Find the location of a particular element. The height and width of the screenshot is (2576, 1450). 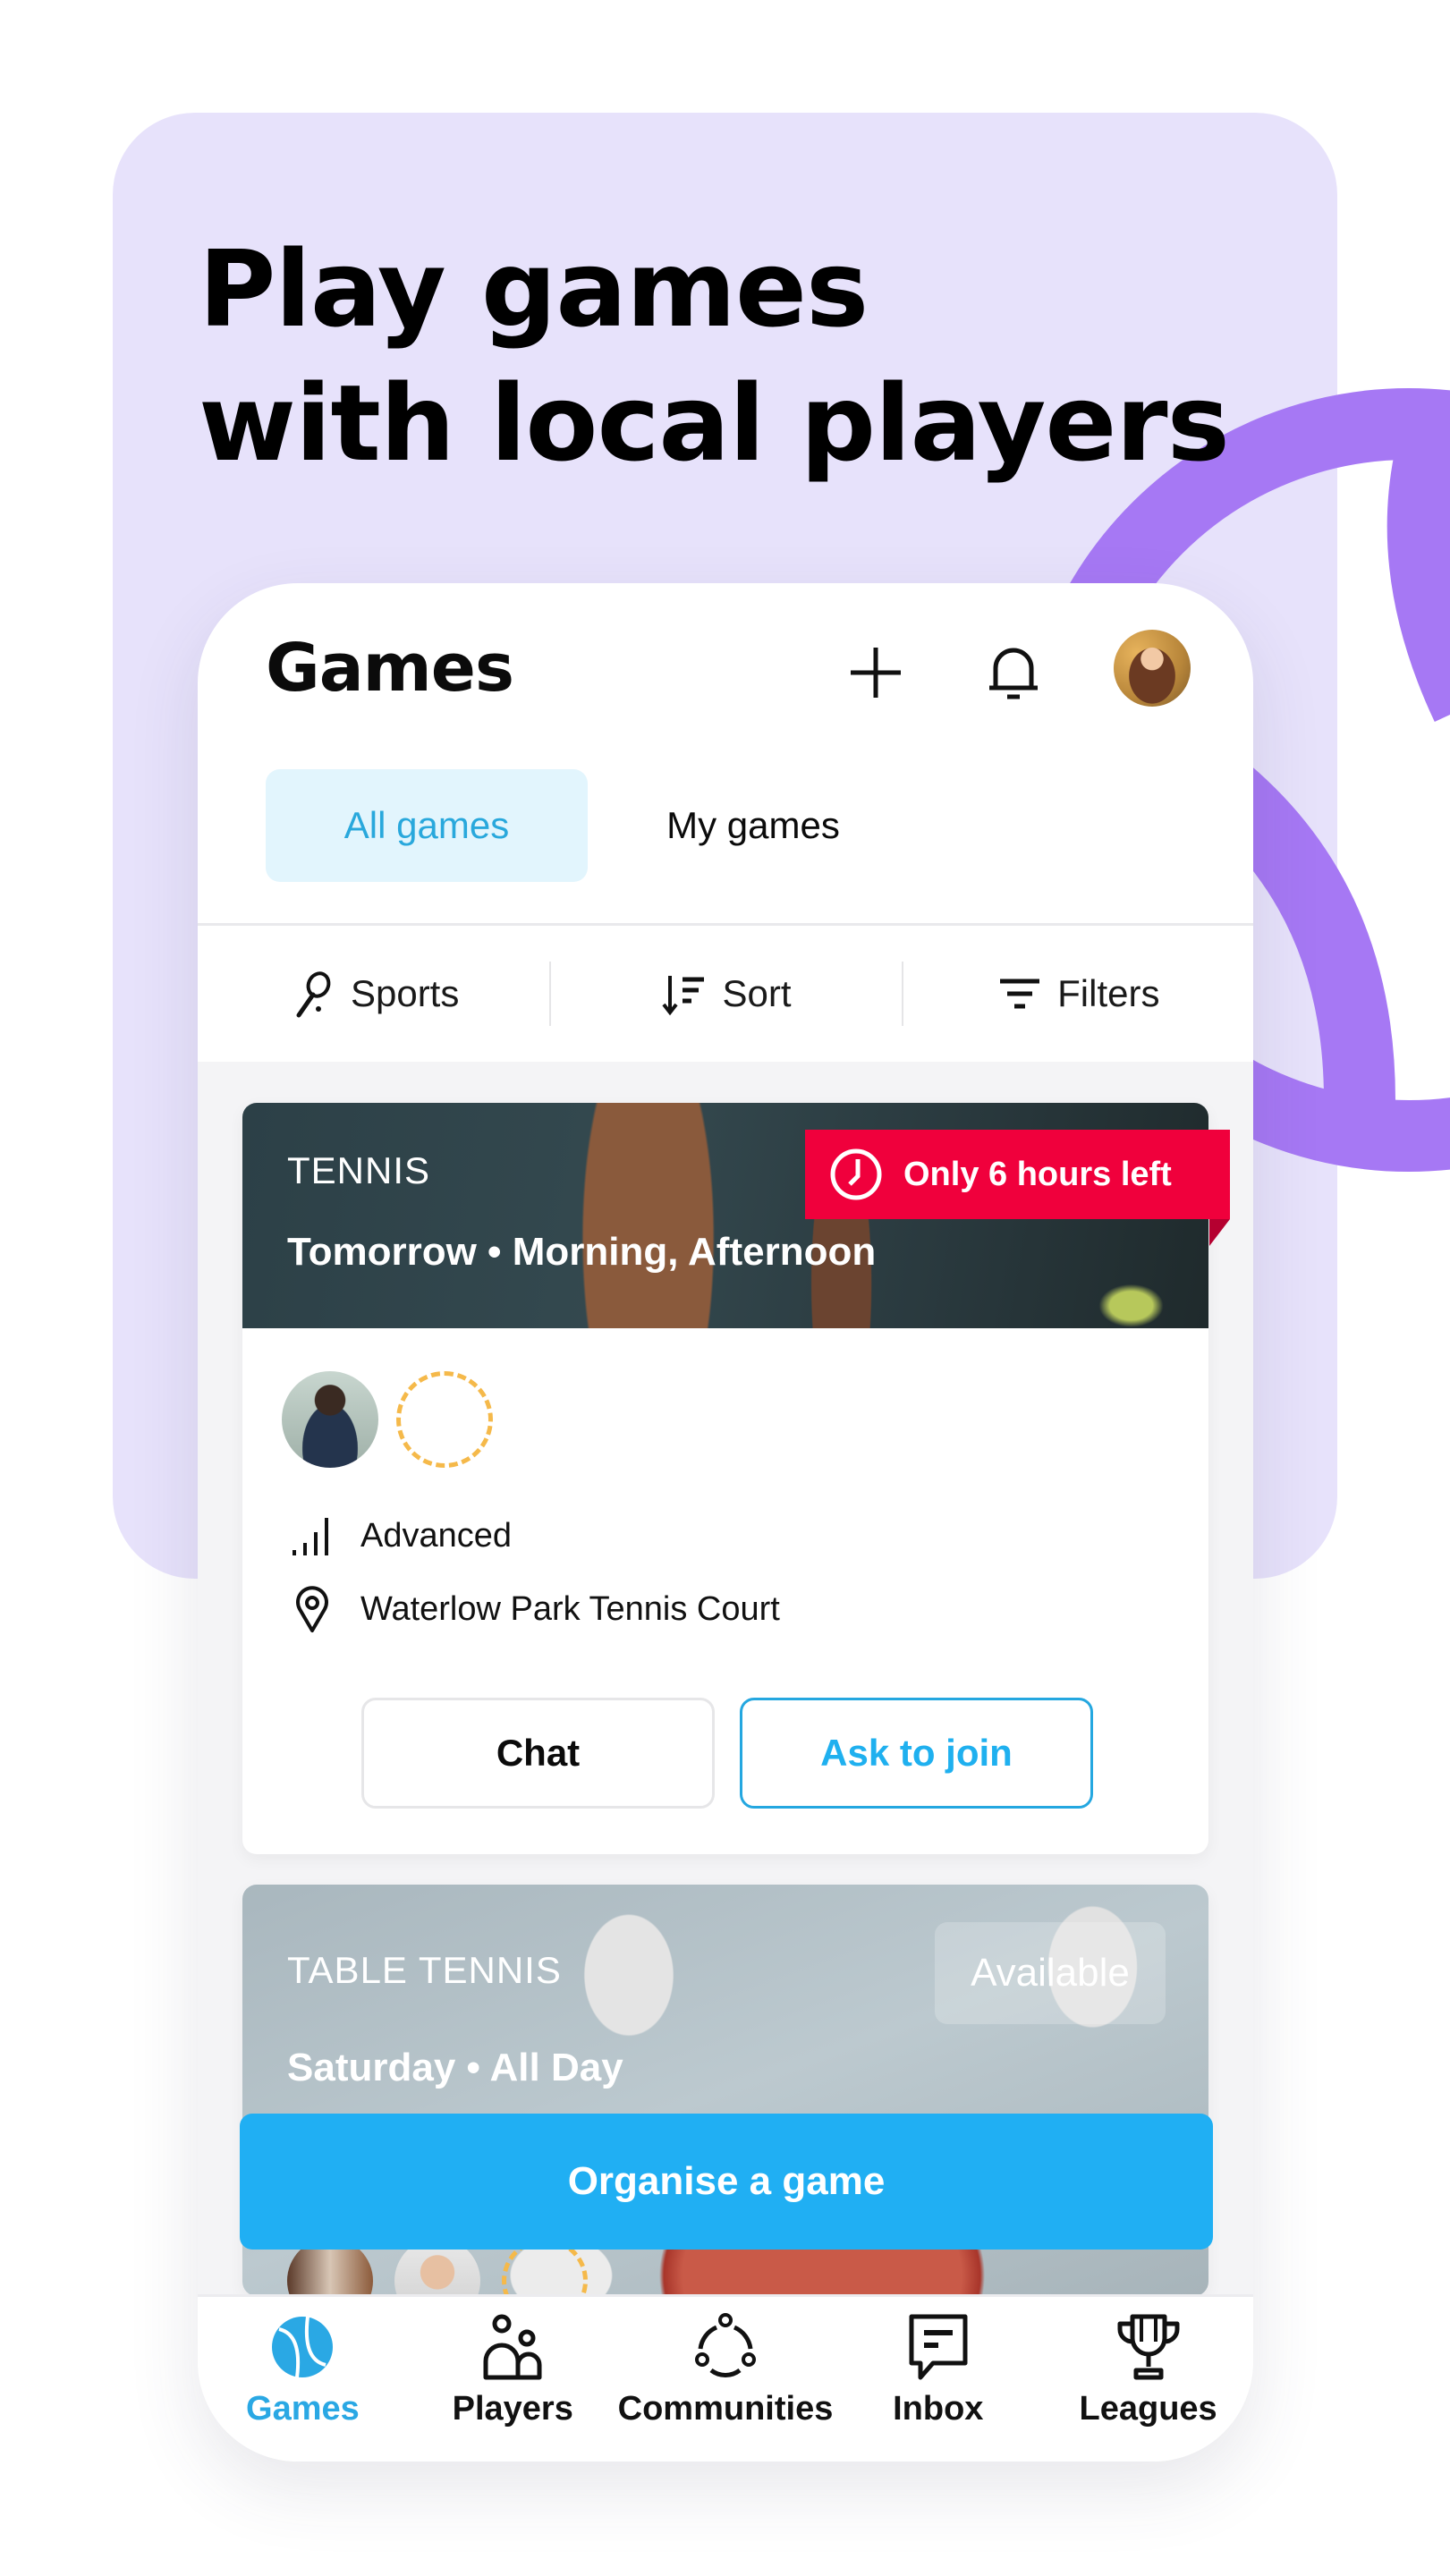

organise-game-button: Organise a game is located at coordinates (727, 2182).